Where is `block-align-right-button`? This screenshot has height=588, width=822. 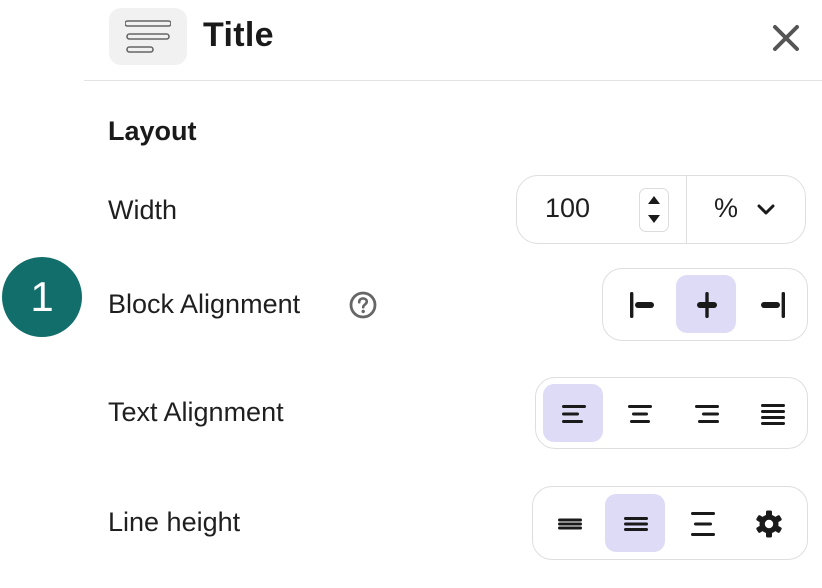
block-align-right-button is located at coordinates (772, 304).